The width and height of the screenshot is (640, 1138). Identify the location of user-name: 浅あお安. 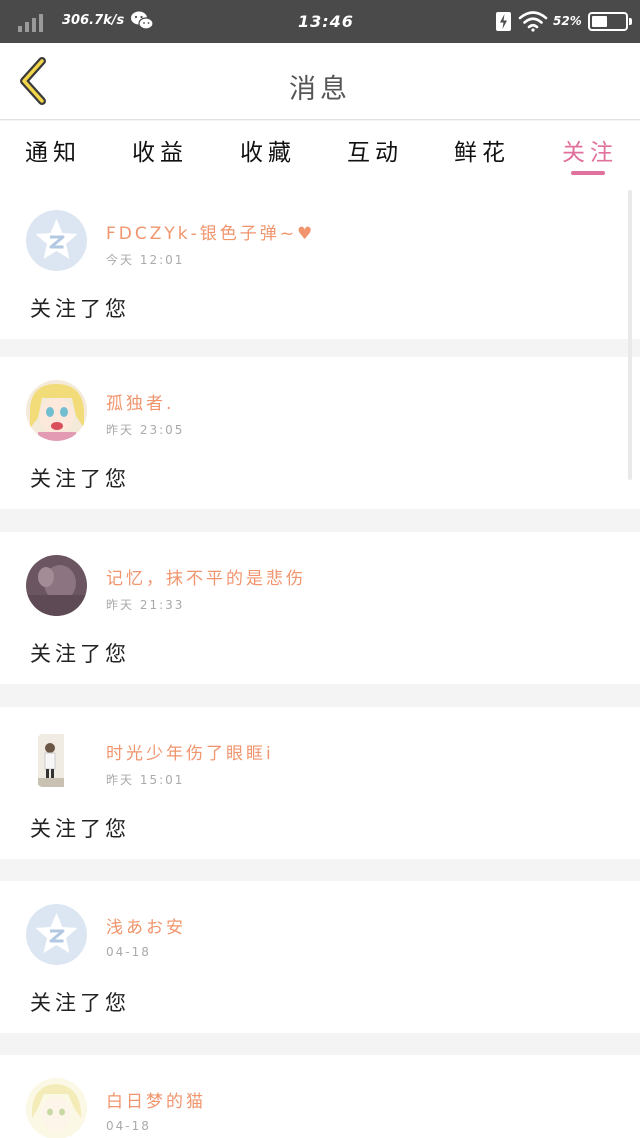
(146, 925).